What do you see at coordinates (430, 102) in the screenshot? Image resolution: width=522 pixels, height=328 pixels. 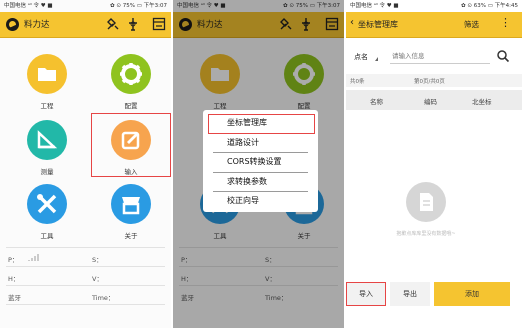 I see `col-code: 编码` at bounding box center [430, 102].